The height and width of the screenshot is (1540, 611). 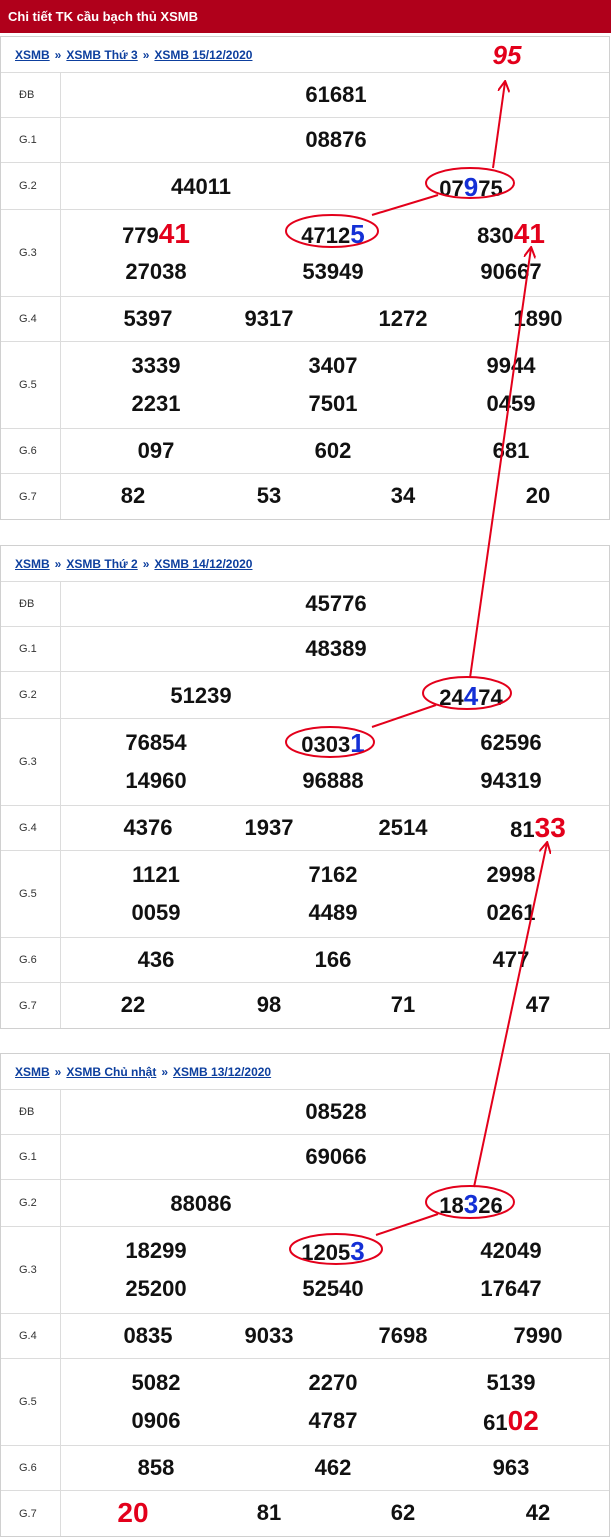 I want to click on prize-number: 22, so click(x=133, y=1004).